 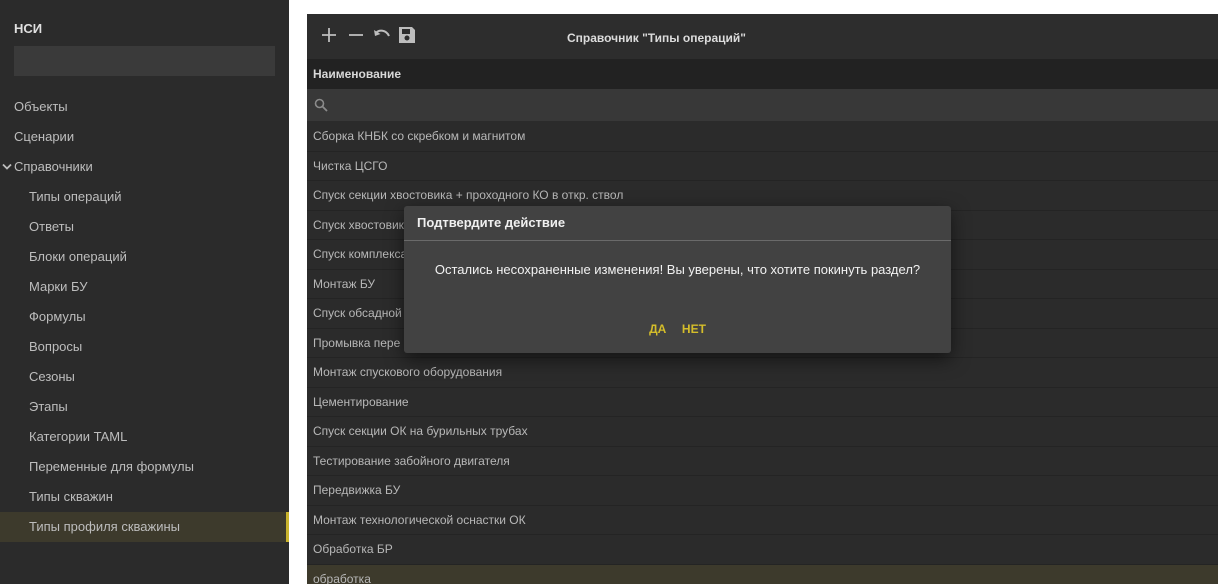 I want to click on sidebar-item-operation-types: Типы операций, so click(x=144, y=197).